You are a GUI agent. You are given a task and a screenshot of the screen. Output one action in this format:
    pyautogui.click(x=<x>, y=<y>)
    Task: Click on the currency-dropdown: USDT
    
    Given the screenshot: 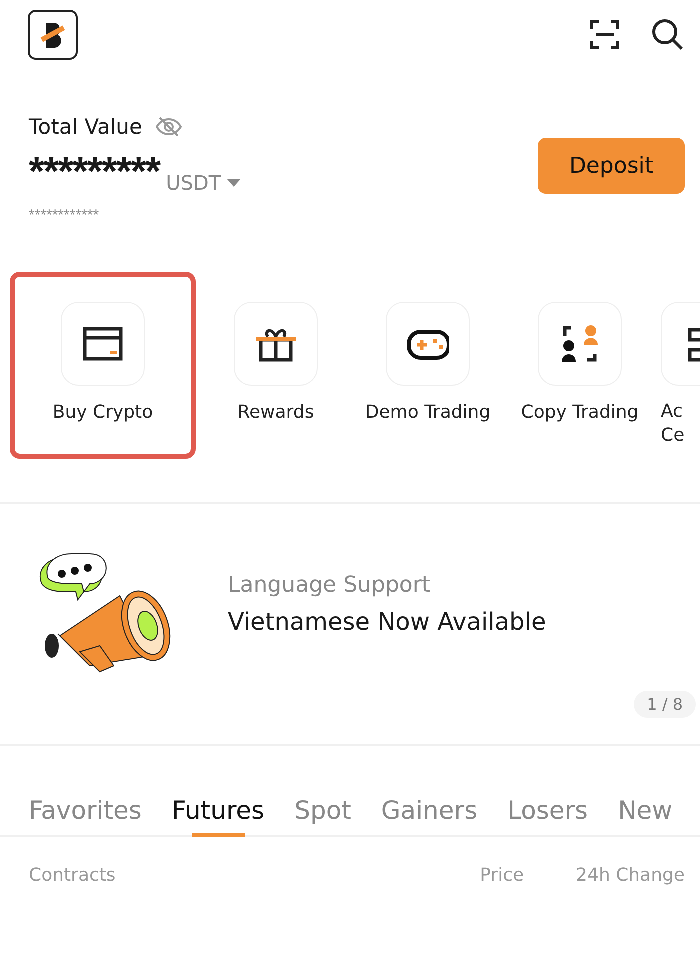 What is the action you would take?
    pyautogui.click(x=204, y=183)
    